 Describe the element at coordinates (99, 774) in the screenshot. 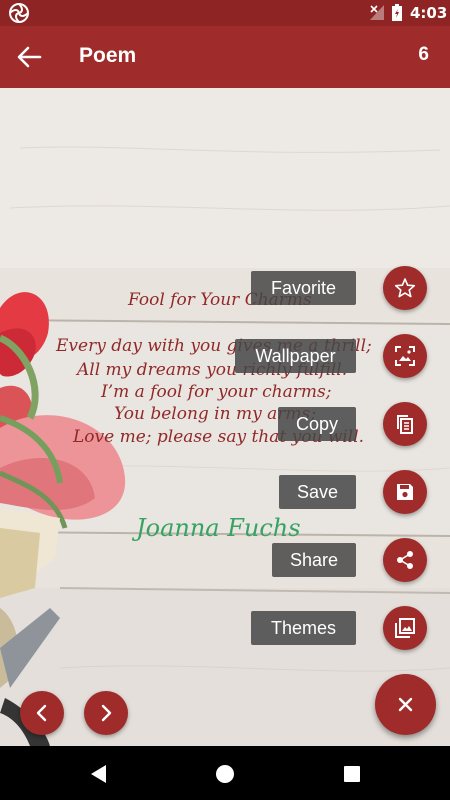

I see `back-triangle-icon` at that location.